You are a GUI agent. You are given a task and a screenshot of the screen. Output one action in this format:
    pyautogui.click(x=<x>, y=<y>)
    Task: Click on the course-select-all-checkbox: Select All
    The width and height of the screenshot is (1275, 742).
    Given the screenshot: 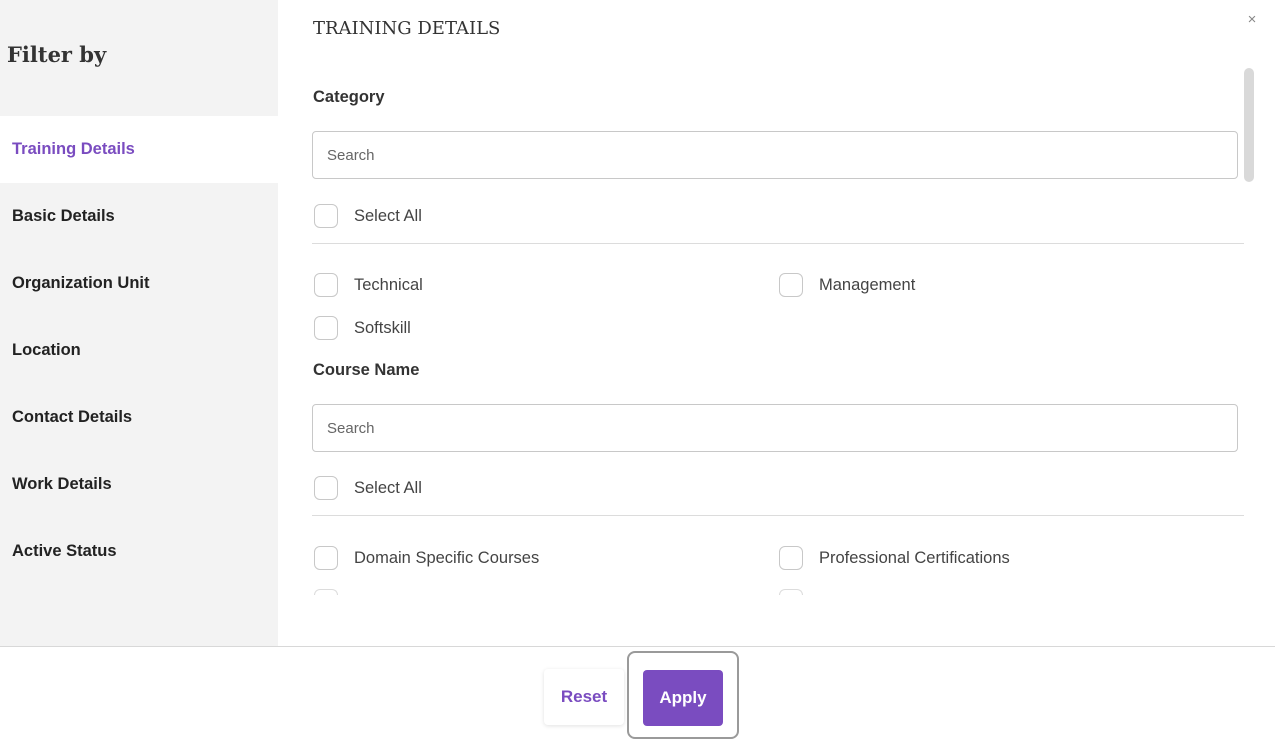 What is the action you would take?
    pyautogui.click(x=368, y=488)
    